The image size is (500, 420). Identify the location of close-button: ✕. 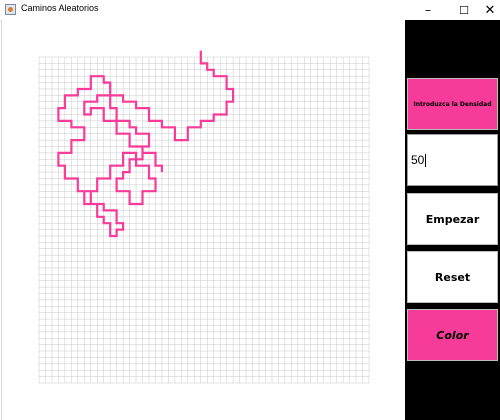
(486, 10).